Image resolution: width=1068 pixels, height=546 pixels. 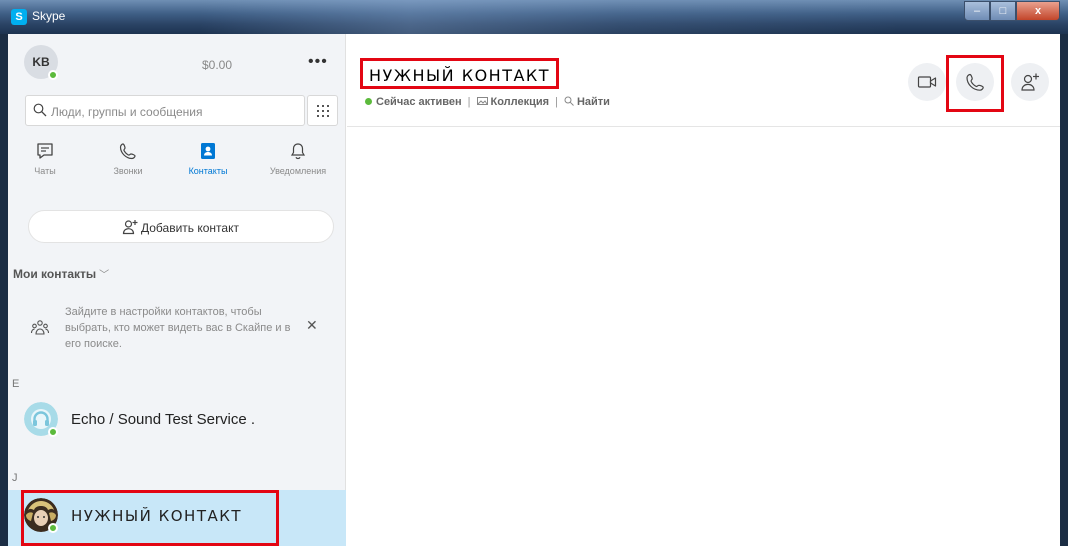 What do you see at coordinates (45, 151) in the screenshot?
I see `chat-icon` at bounding box center [45, 151].